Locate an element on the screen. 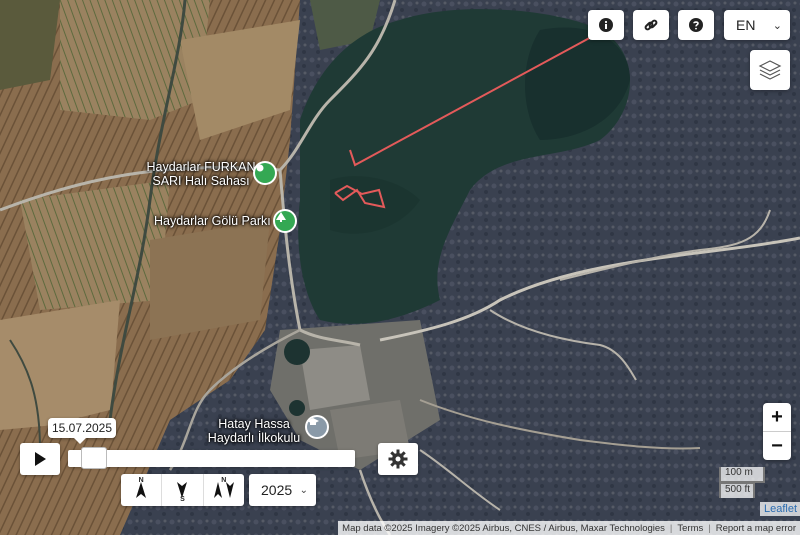  scale-metric: 100 m is located at coordinates (742, 475).